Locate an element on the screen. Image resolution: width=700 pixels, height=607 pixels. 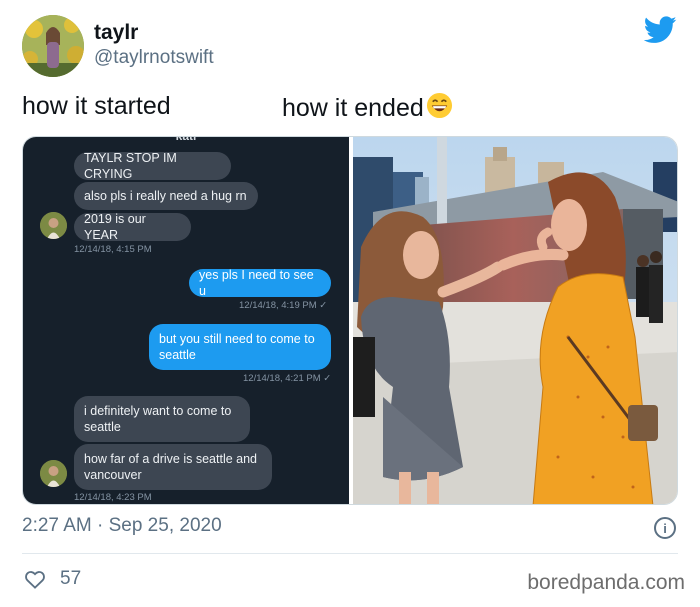
caption-how-it-ended-text: how it ended is located at coordinates (353, 108).